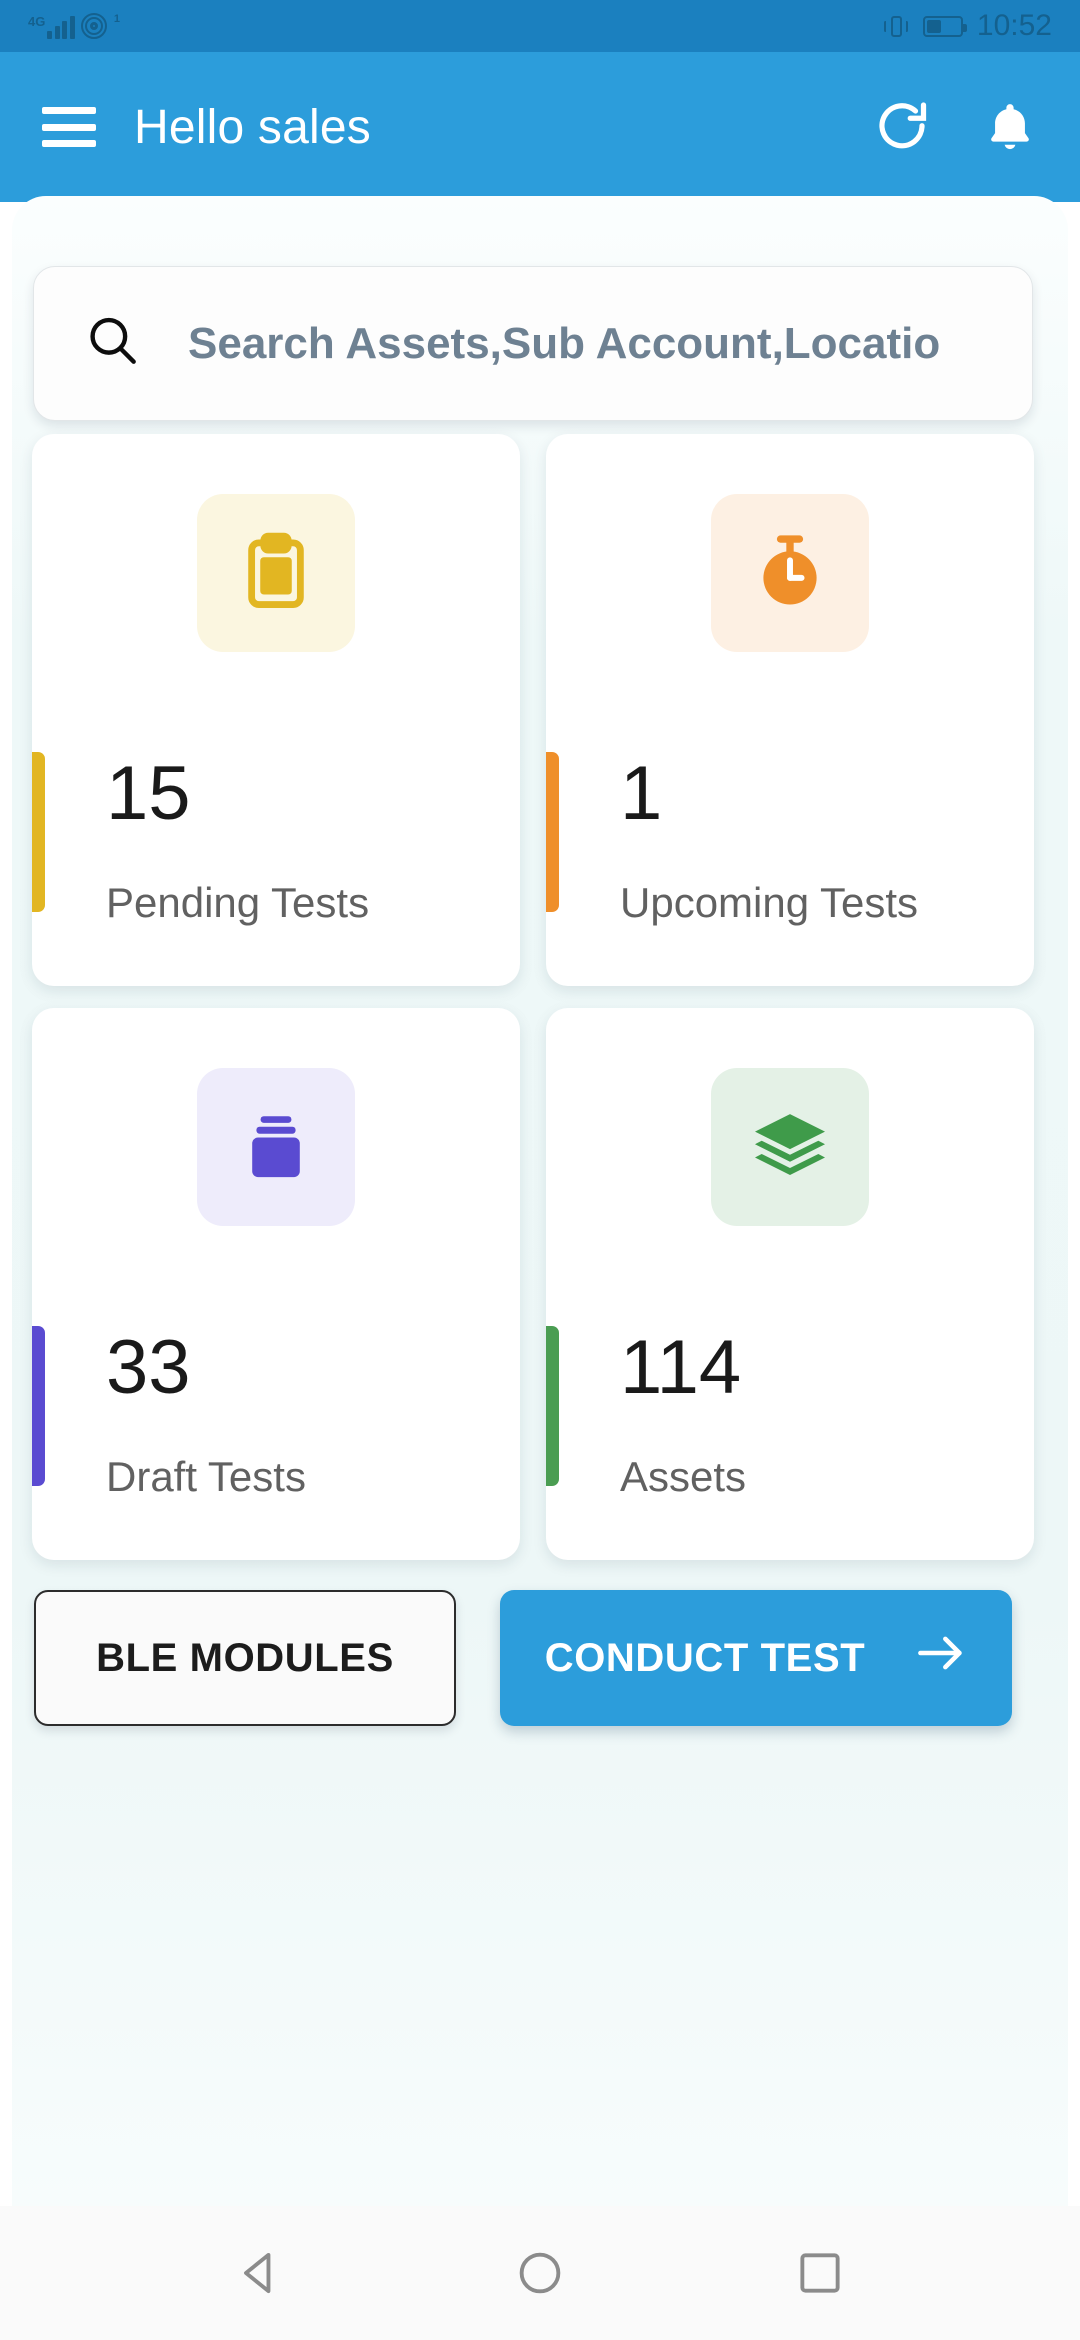  Describe the element at coordinates (540, 26) in the screenshot. I see `status-bar: 4G 1 10:52` at that location.